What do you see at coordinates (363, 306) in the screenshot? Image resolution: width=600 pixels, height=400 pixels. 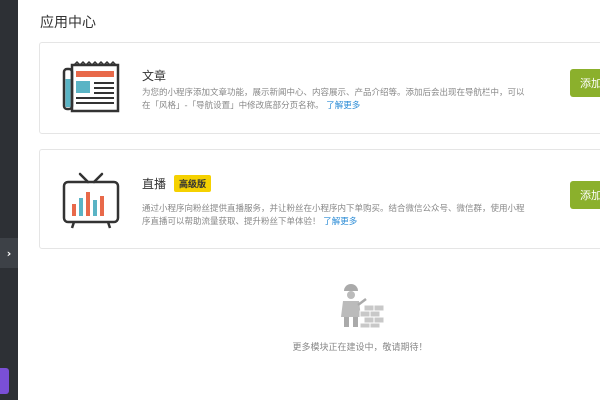 I see `construction-worker-icon` at bounding box center [363, 306].